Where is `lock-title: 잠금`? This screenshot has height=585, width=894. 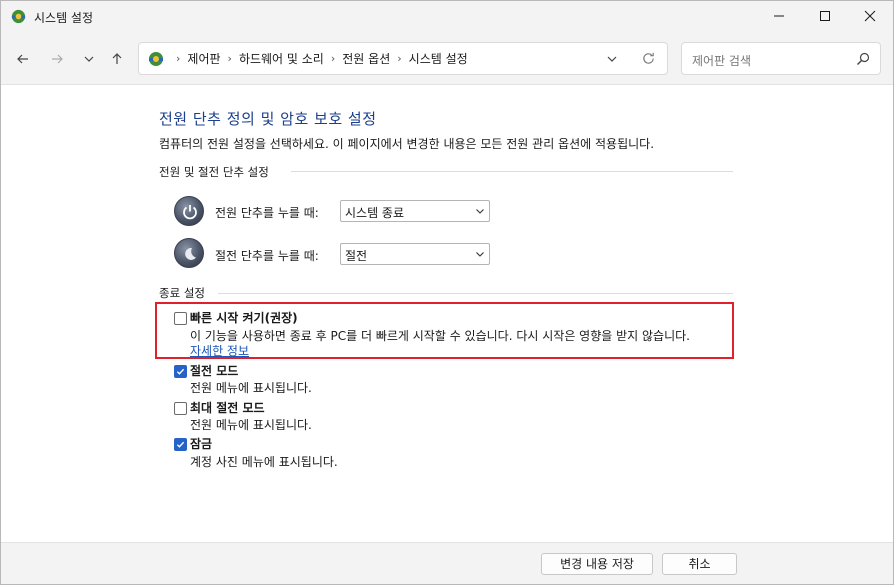
lock-title: 잠금 is located at coordinates (201, 444).